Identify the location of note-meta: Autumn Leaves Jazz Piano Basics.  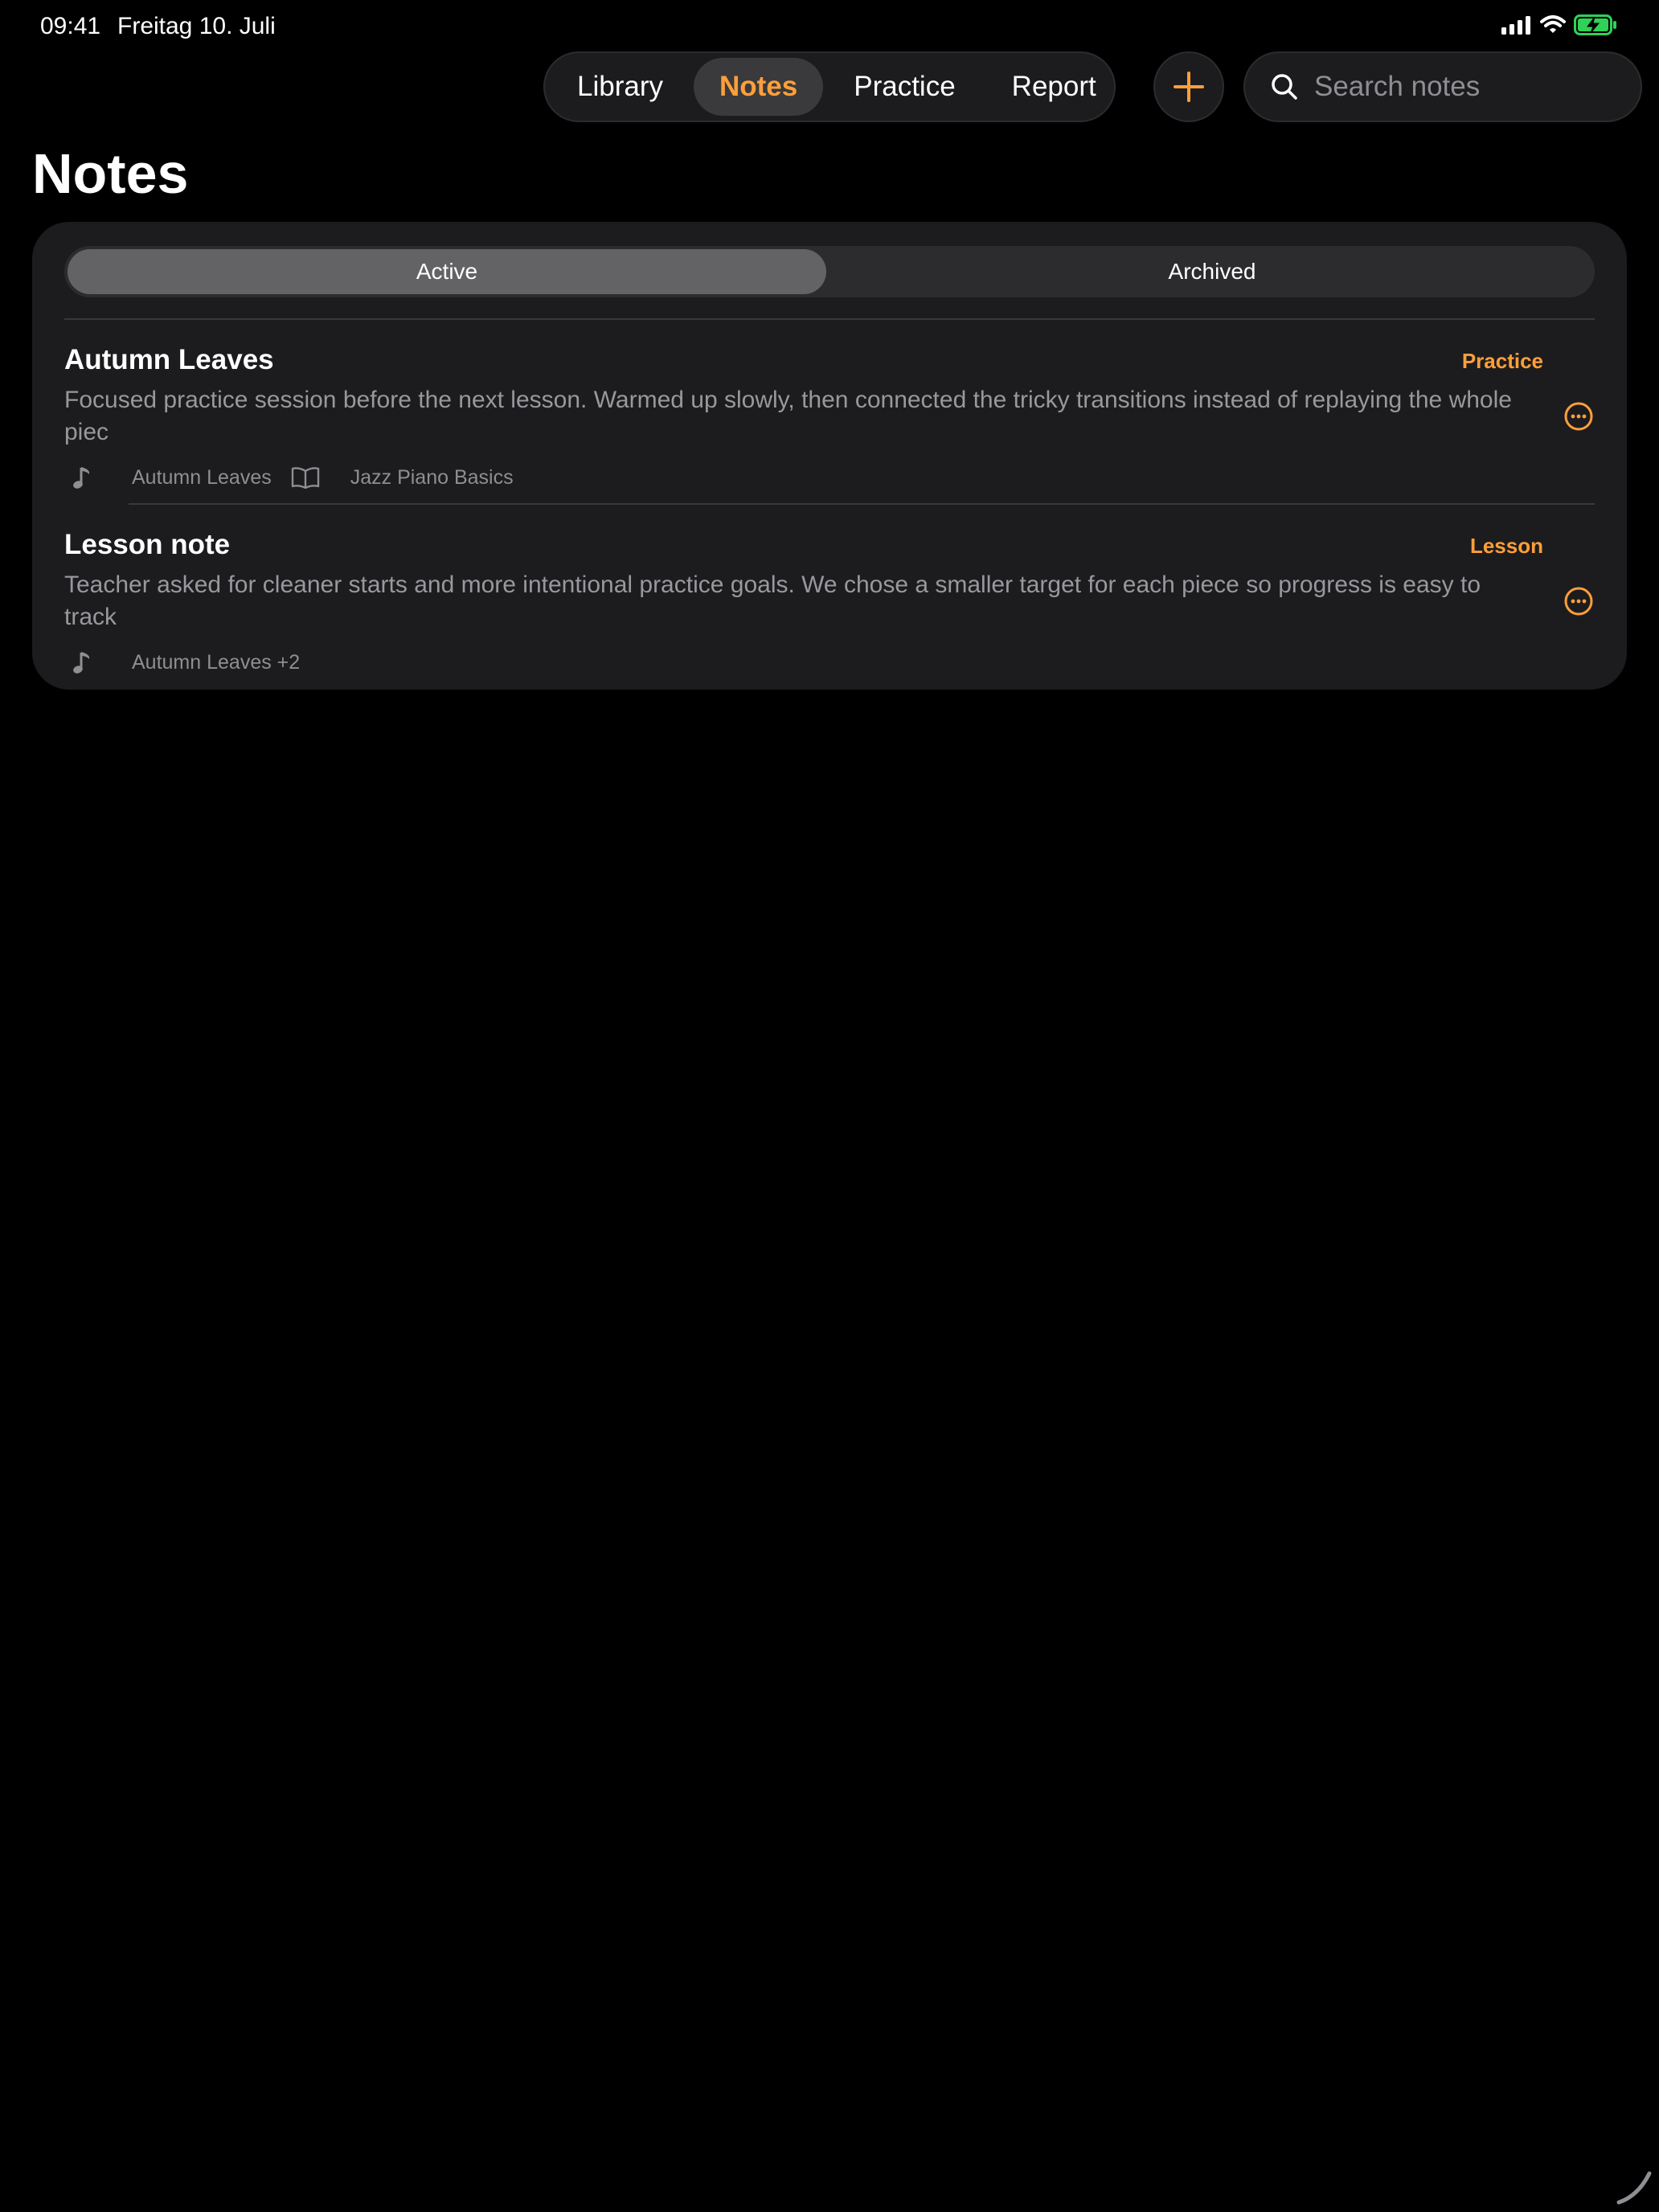
(289, 477).